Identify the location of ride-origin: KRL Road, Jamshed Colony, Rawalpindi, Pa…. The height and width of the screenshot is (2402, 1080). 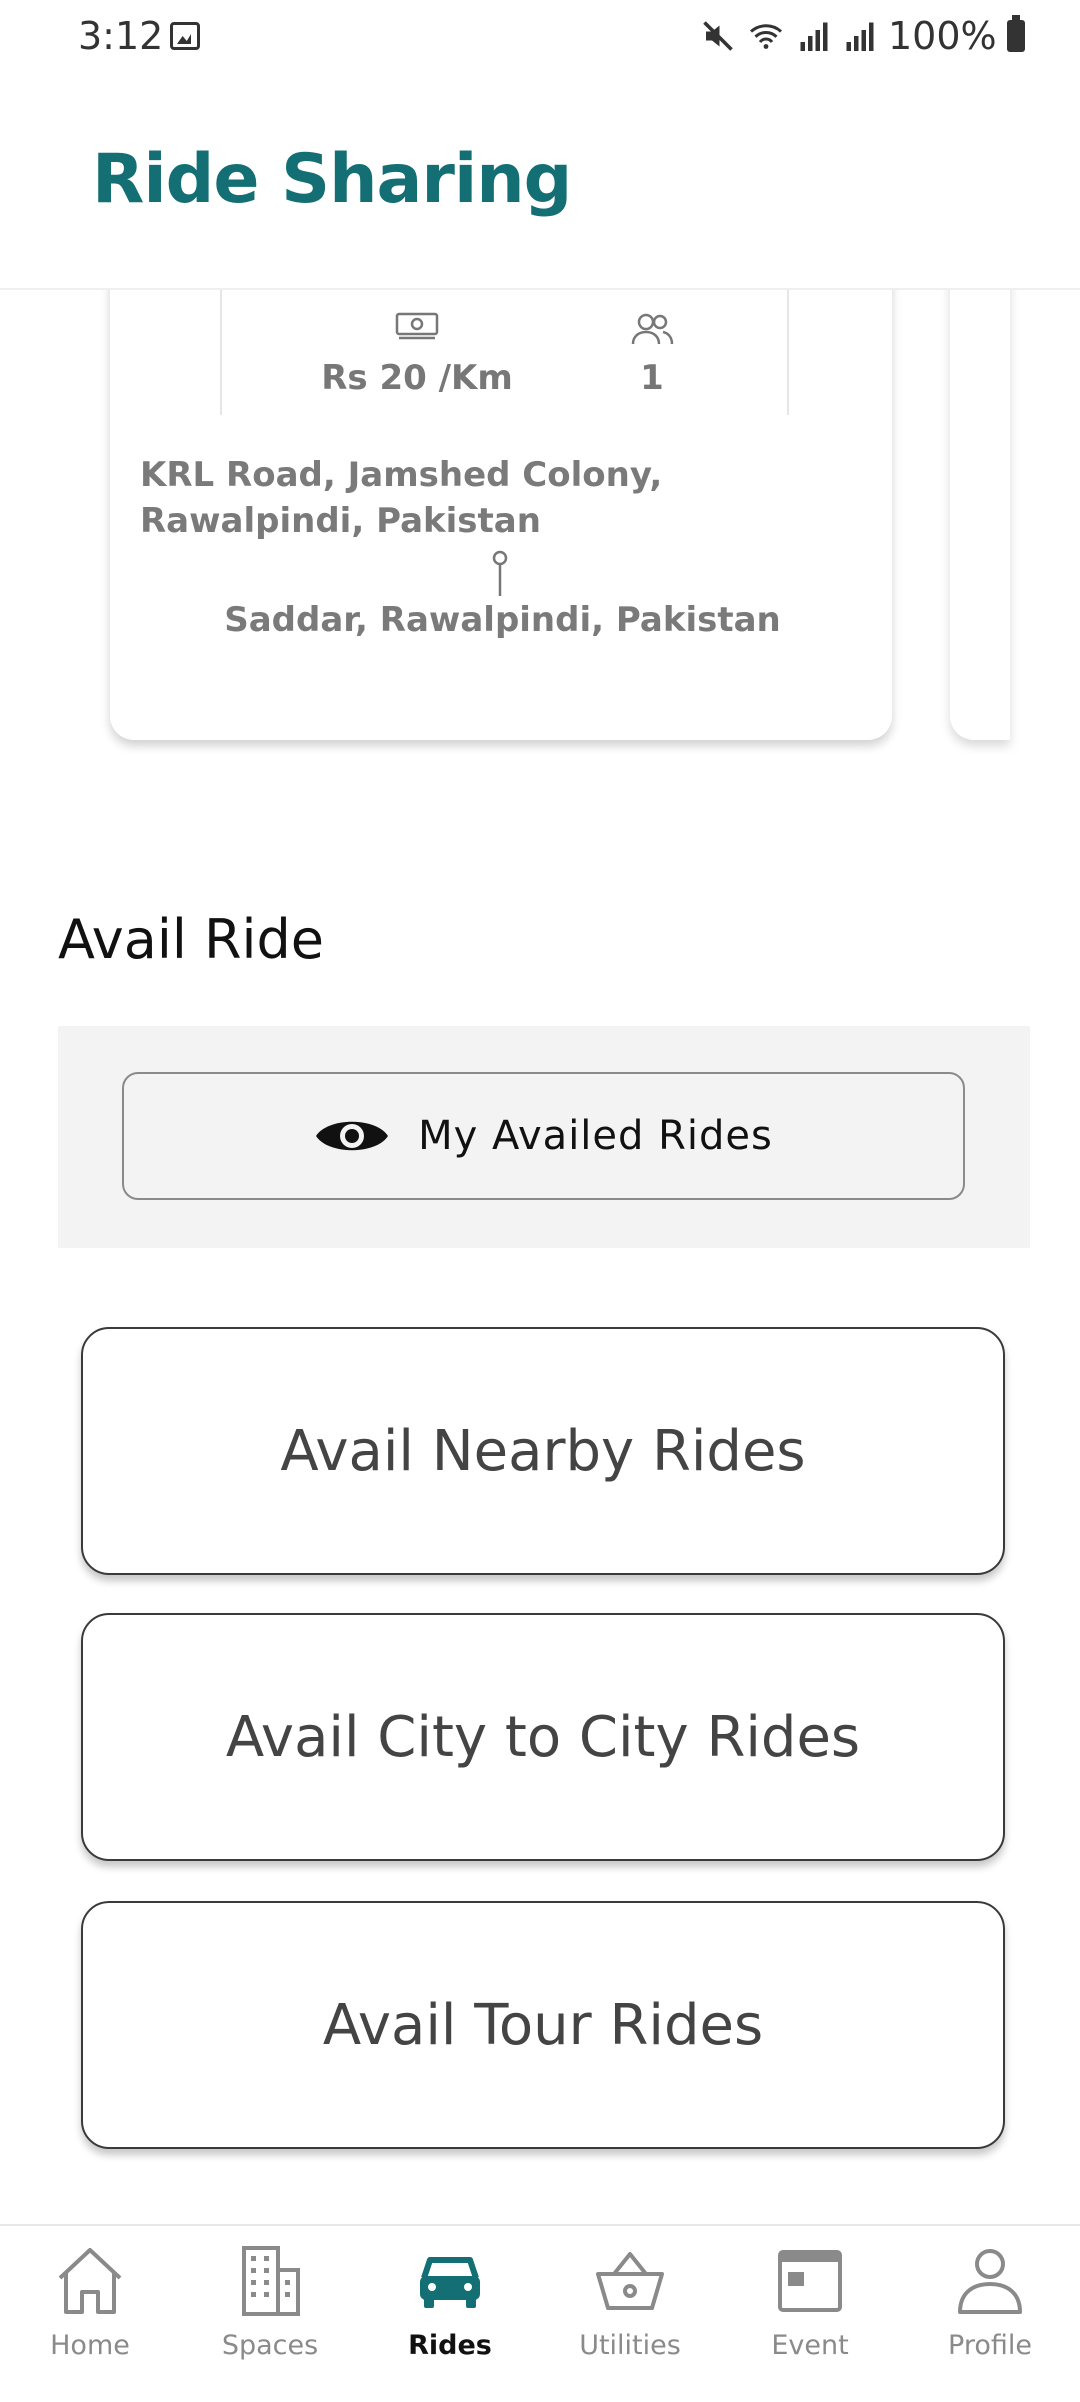
(401, 498).